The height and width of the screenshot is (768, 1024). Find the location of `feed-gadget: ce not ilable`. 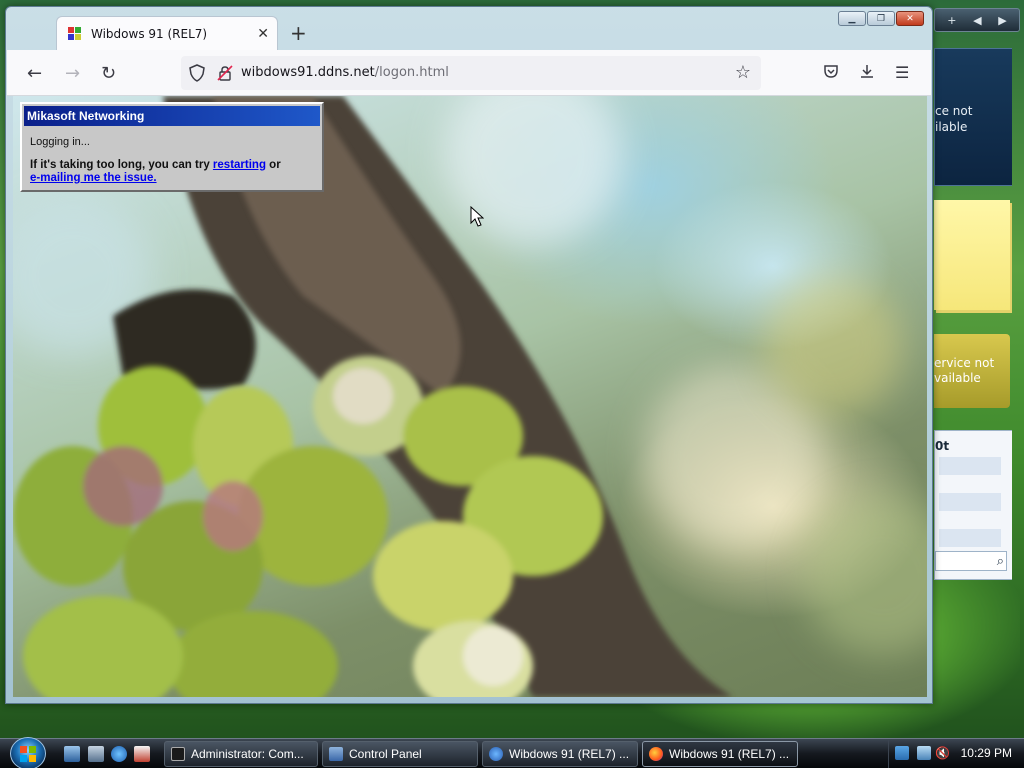

feed-gadget: ce not ilable is located at coordinates (973, 117).